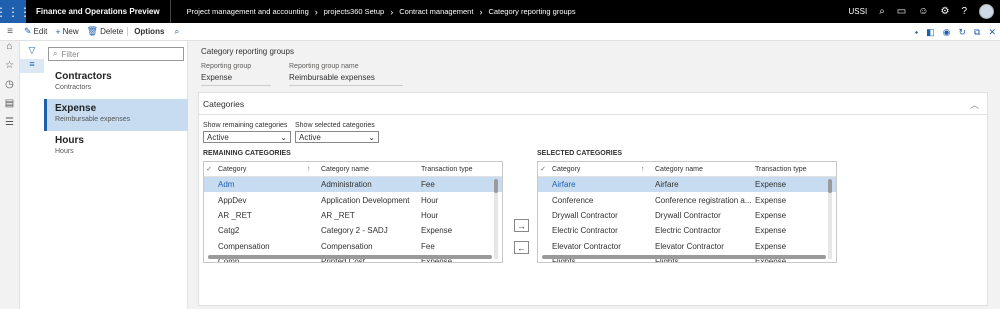  What do you see at coordinates (365, 200) in the screenshot?
I see `cell-category-name: Application Development` at bounding box center [365, 200].